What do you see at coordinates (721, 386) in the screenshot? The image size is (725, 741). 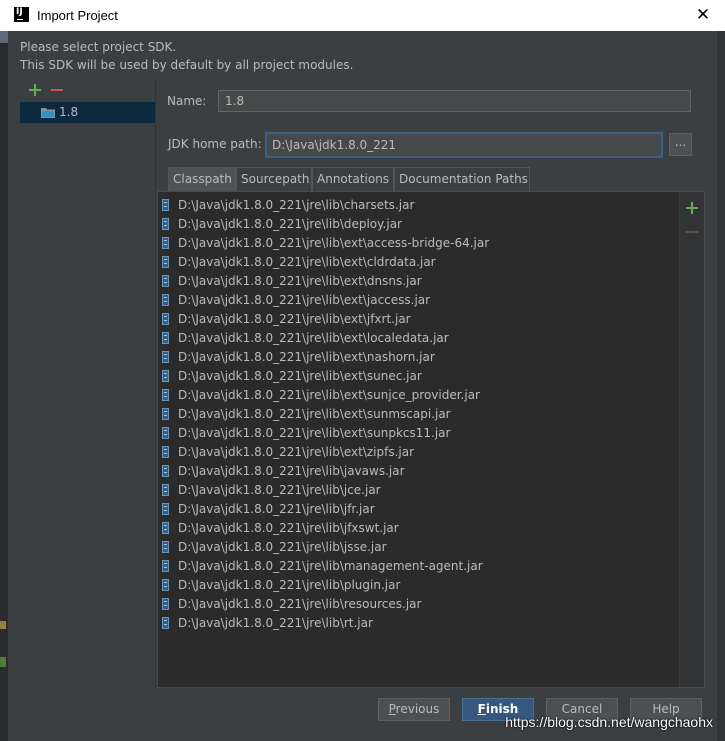 I see `background-window-edge` at bounding box center [721, 386].